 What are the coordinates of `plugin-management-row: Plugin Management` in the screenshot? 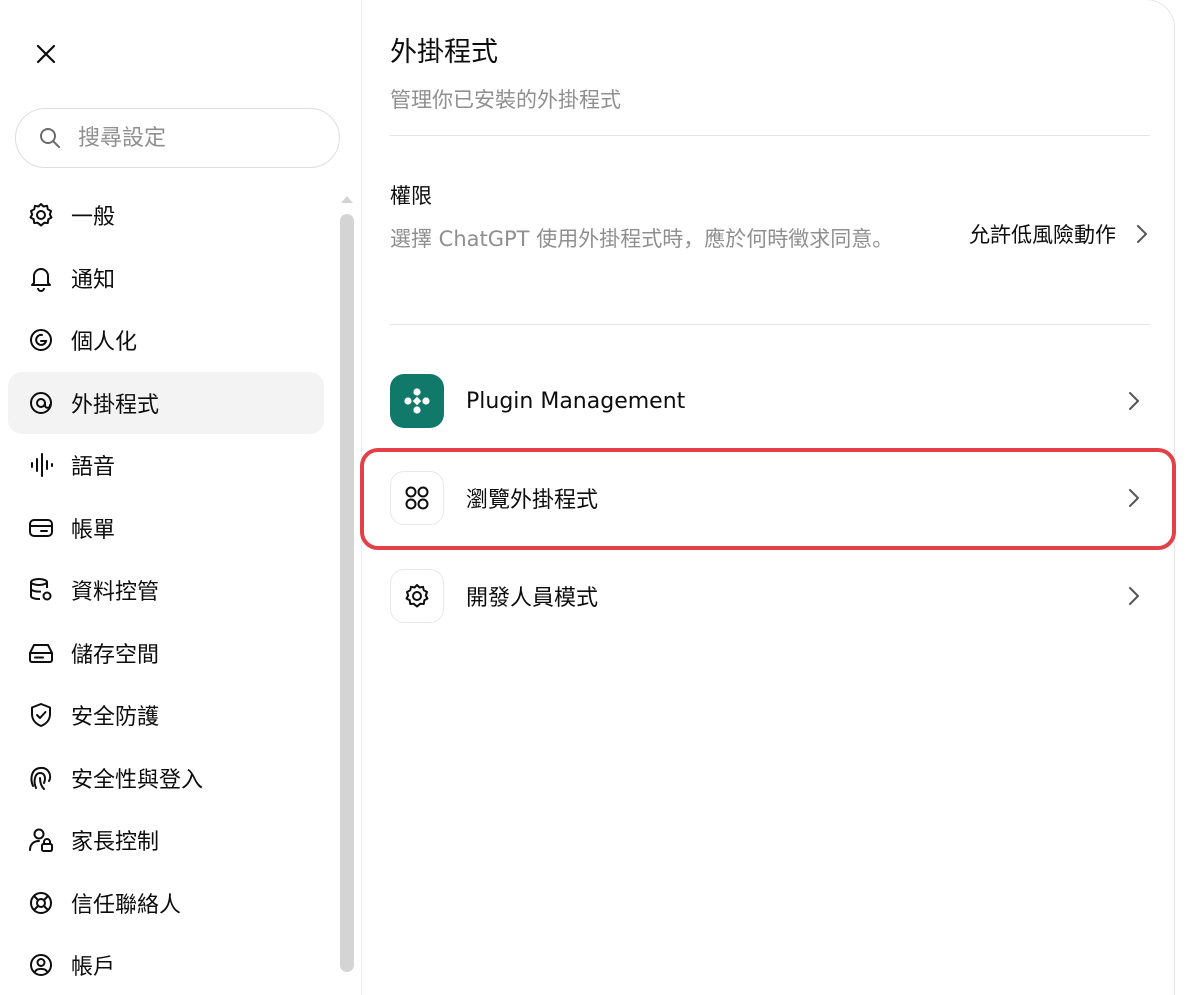 It's located at (770, 401).